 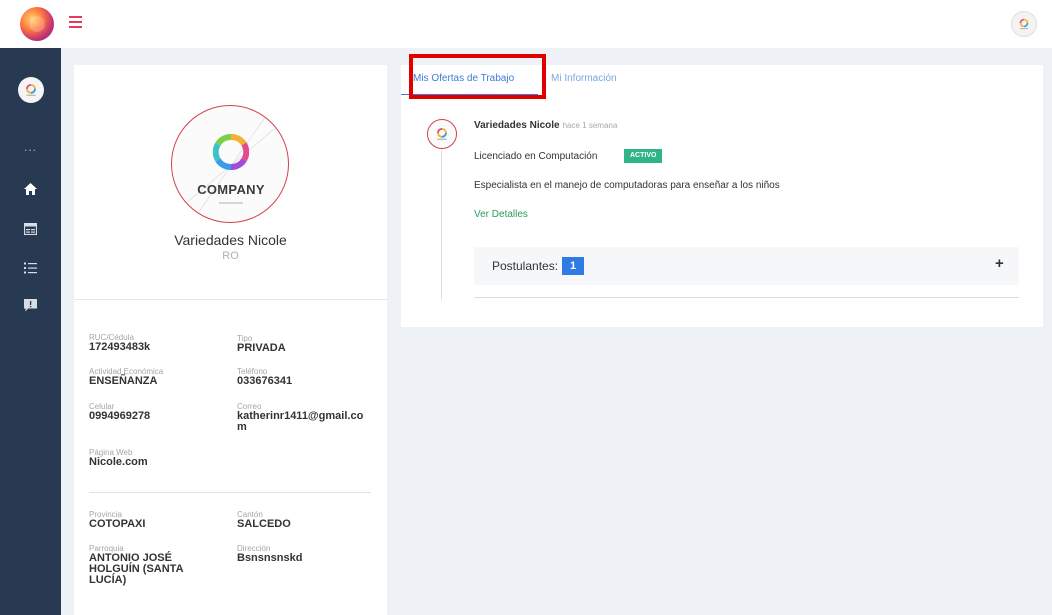 I want to click on post-author-line: Variedades Nicole hace 1 semana, so click(x=545, y=125).